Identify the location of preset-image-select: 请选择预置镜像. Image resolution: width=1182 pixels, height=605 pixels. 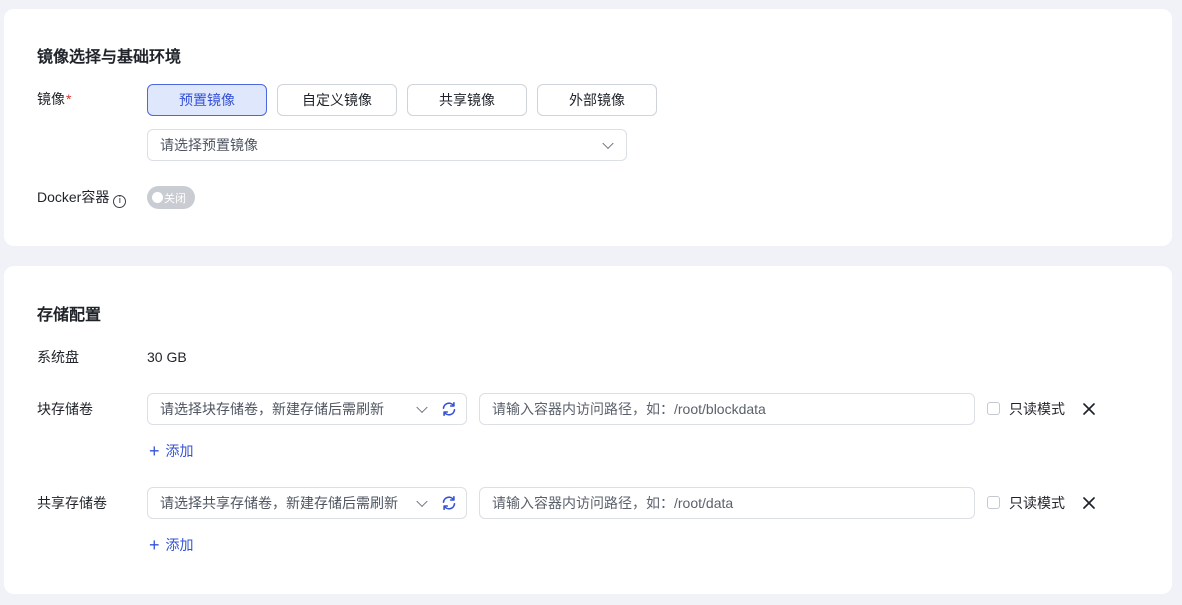
(387, 145).